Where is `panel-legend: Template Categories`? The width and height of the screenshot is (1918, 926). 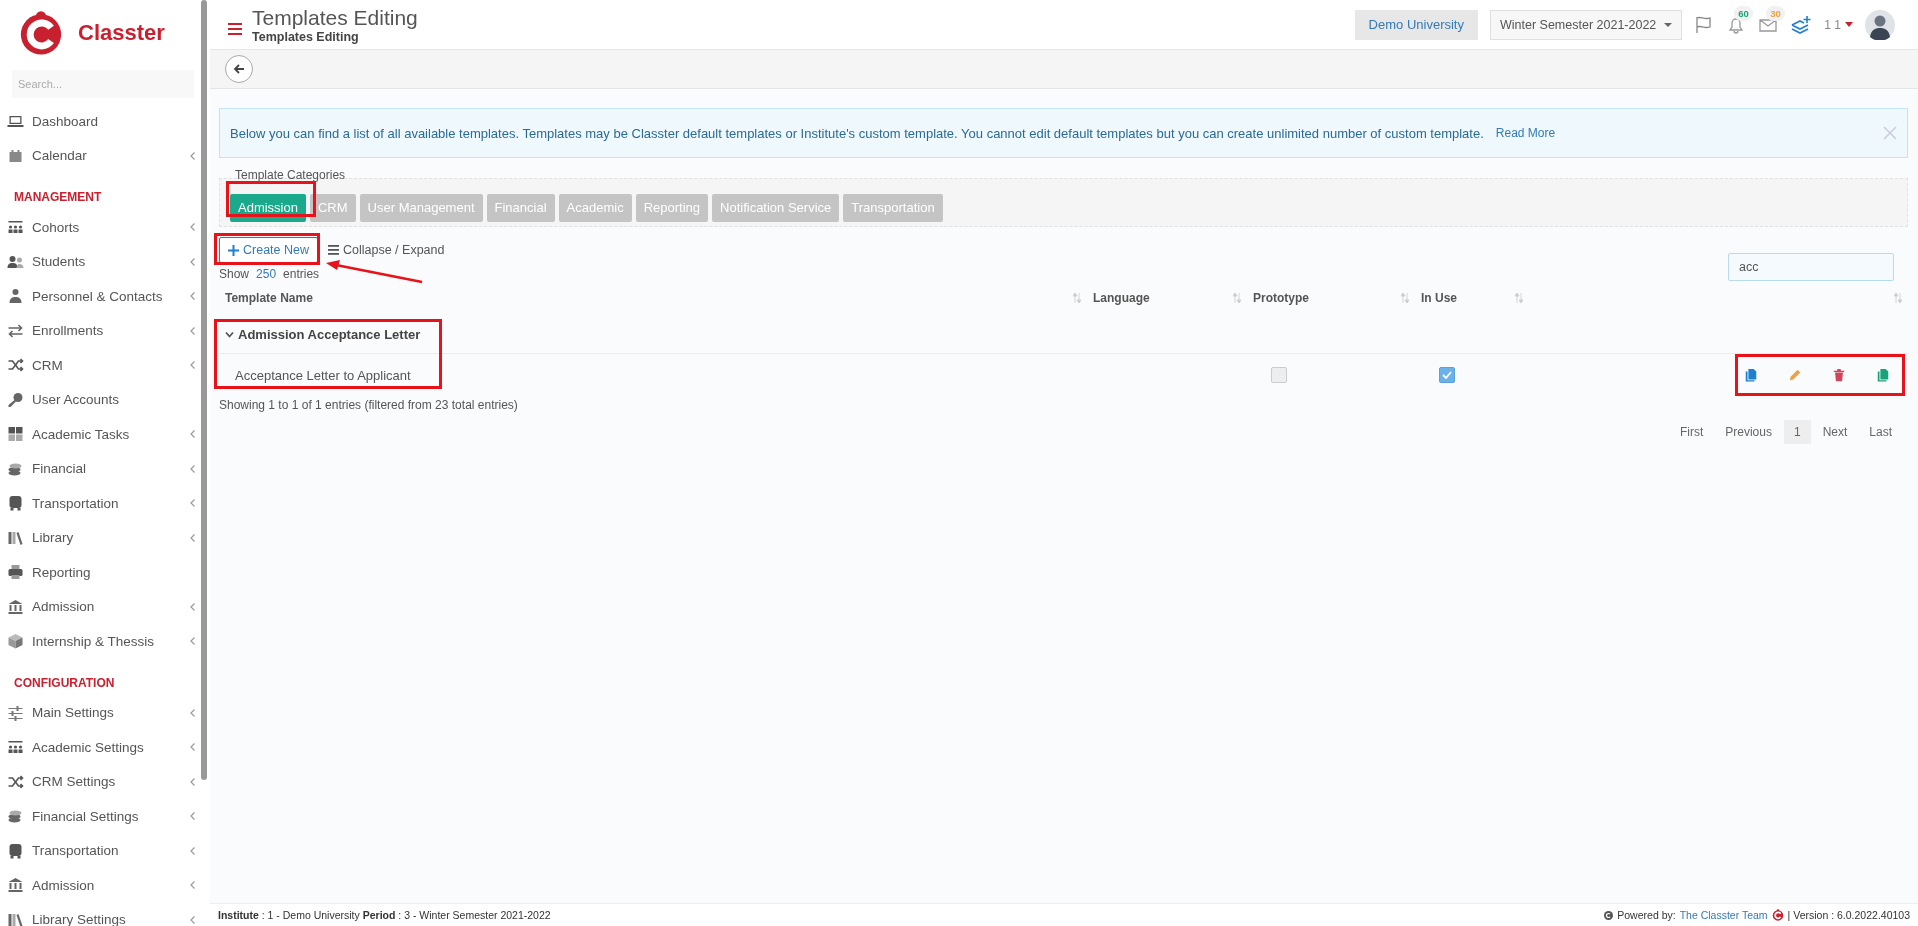 panel-legend: Template Categories is located at coordinates (290, 175).